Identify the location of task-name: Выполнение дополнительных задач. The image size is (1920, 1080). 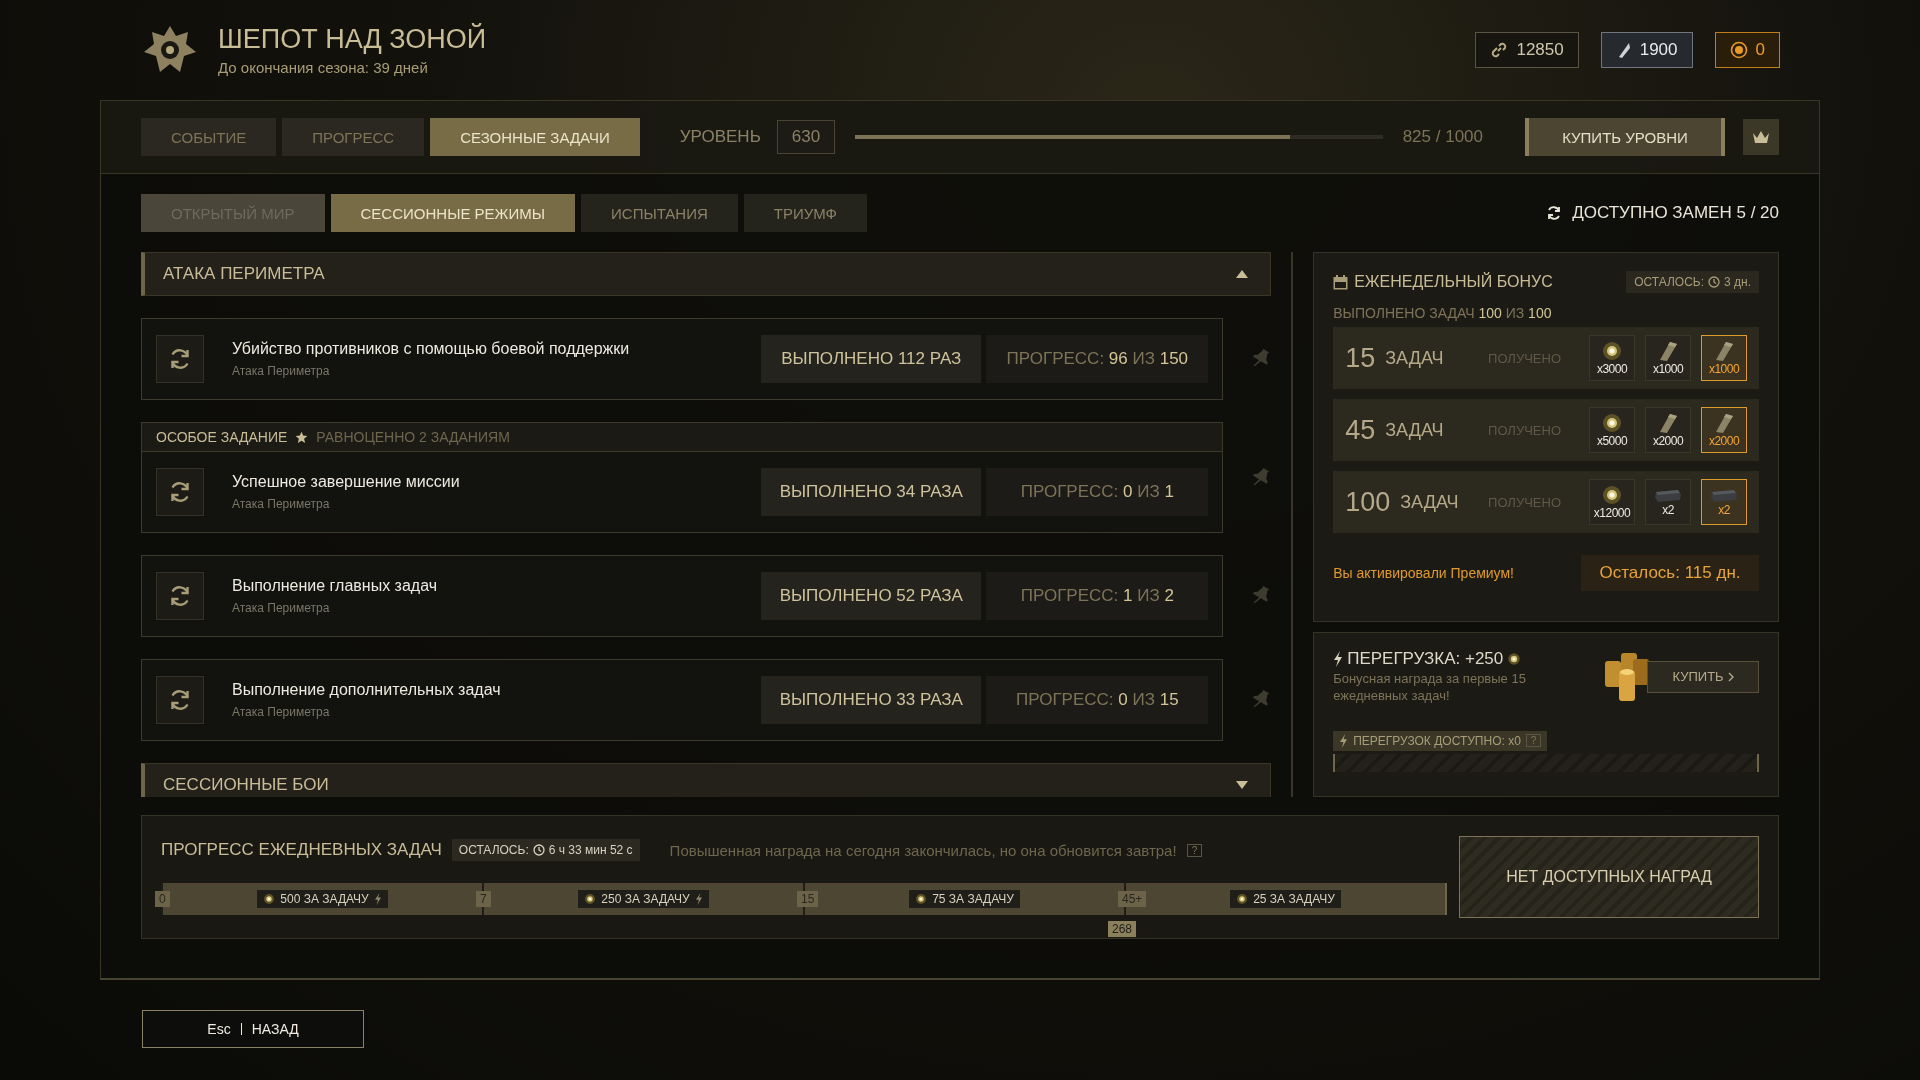
(367, 690).